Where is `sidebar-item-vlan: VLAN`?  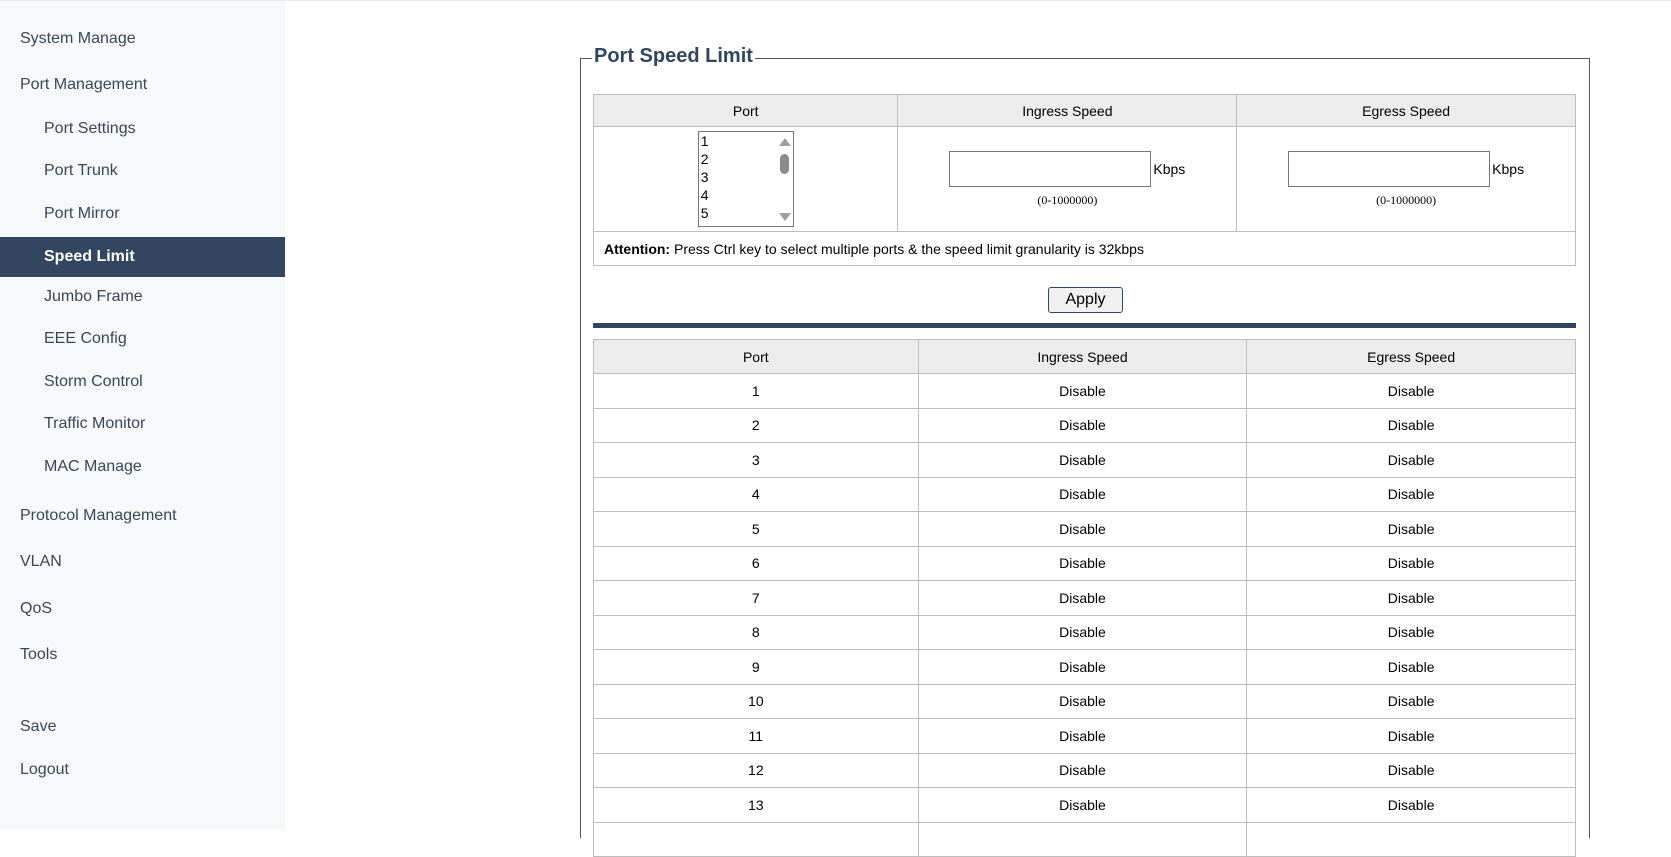
sidebar-item-vlan: VLAN is located at coordinates (142, 562).